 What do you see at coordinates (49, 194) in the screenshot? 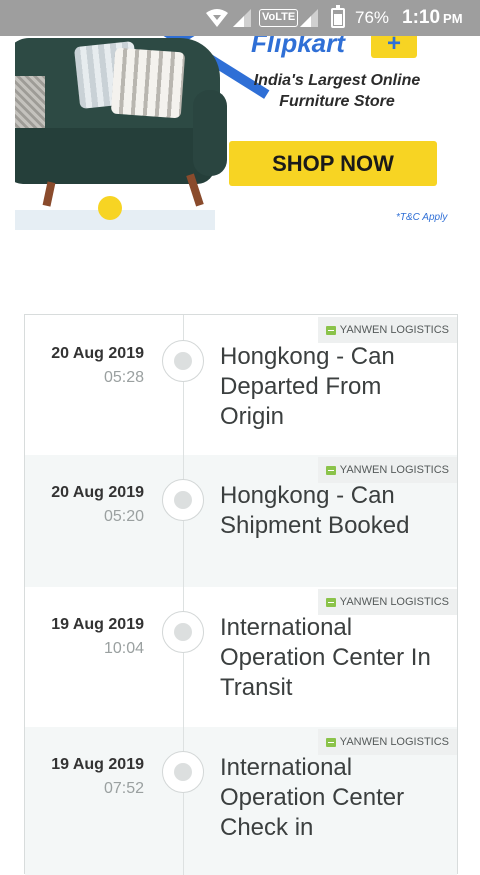
I see `sofa-leg` at bounding box center [49, 194].